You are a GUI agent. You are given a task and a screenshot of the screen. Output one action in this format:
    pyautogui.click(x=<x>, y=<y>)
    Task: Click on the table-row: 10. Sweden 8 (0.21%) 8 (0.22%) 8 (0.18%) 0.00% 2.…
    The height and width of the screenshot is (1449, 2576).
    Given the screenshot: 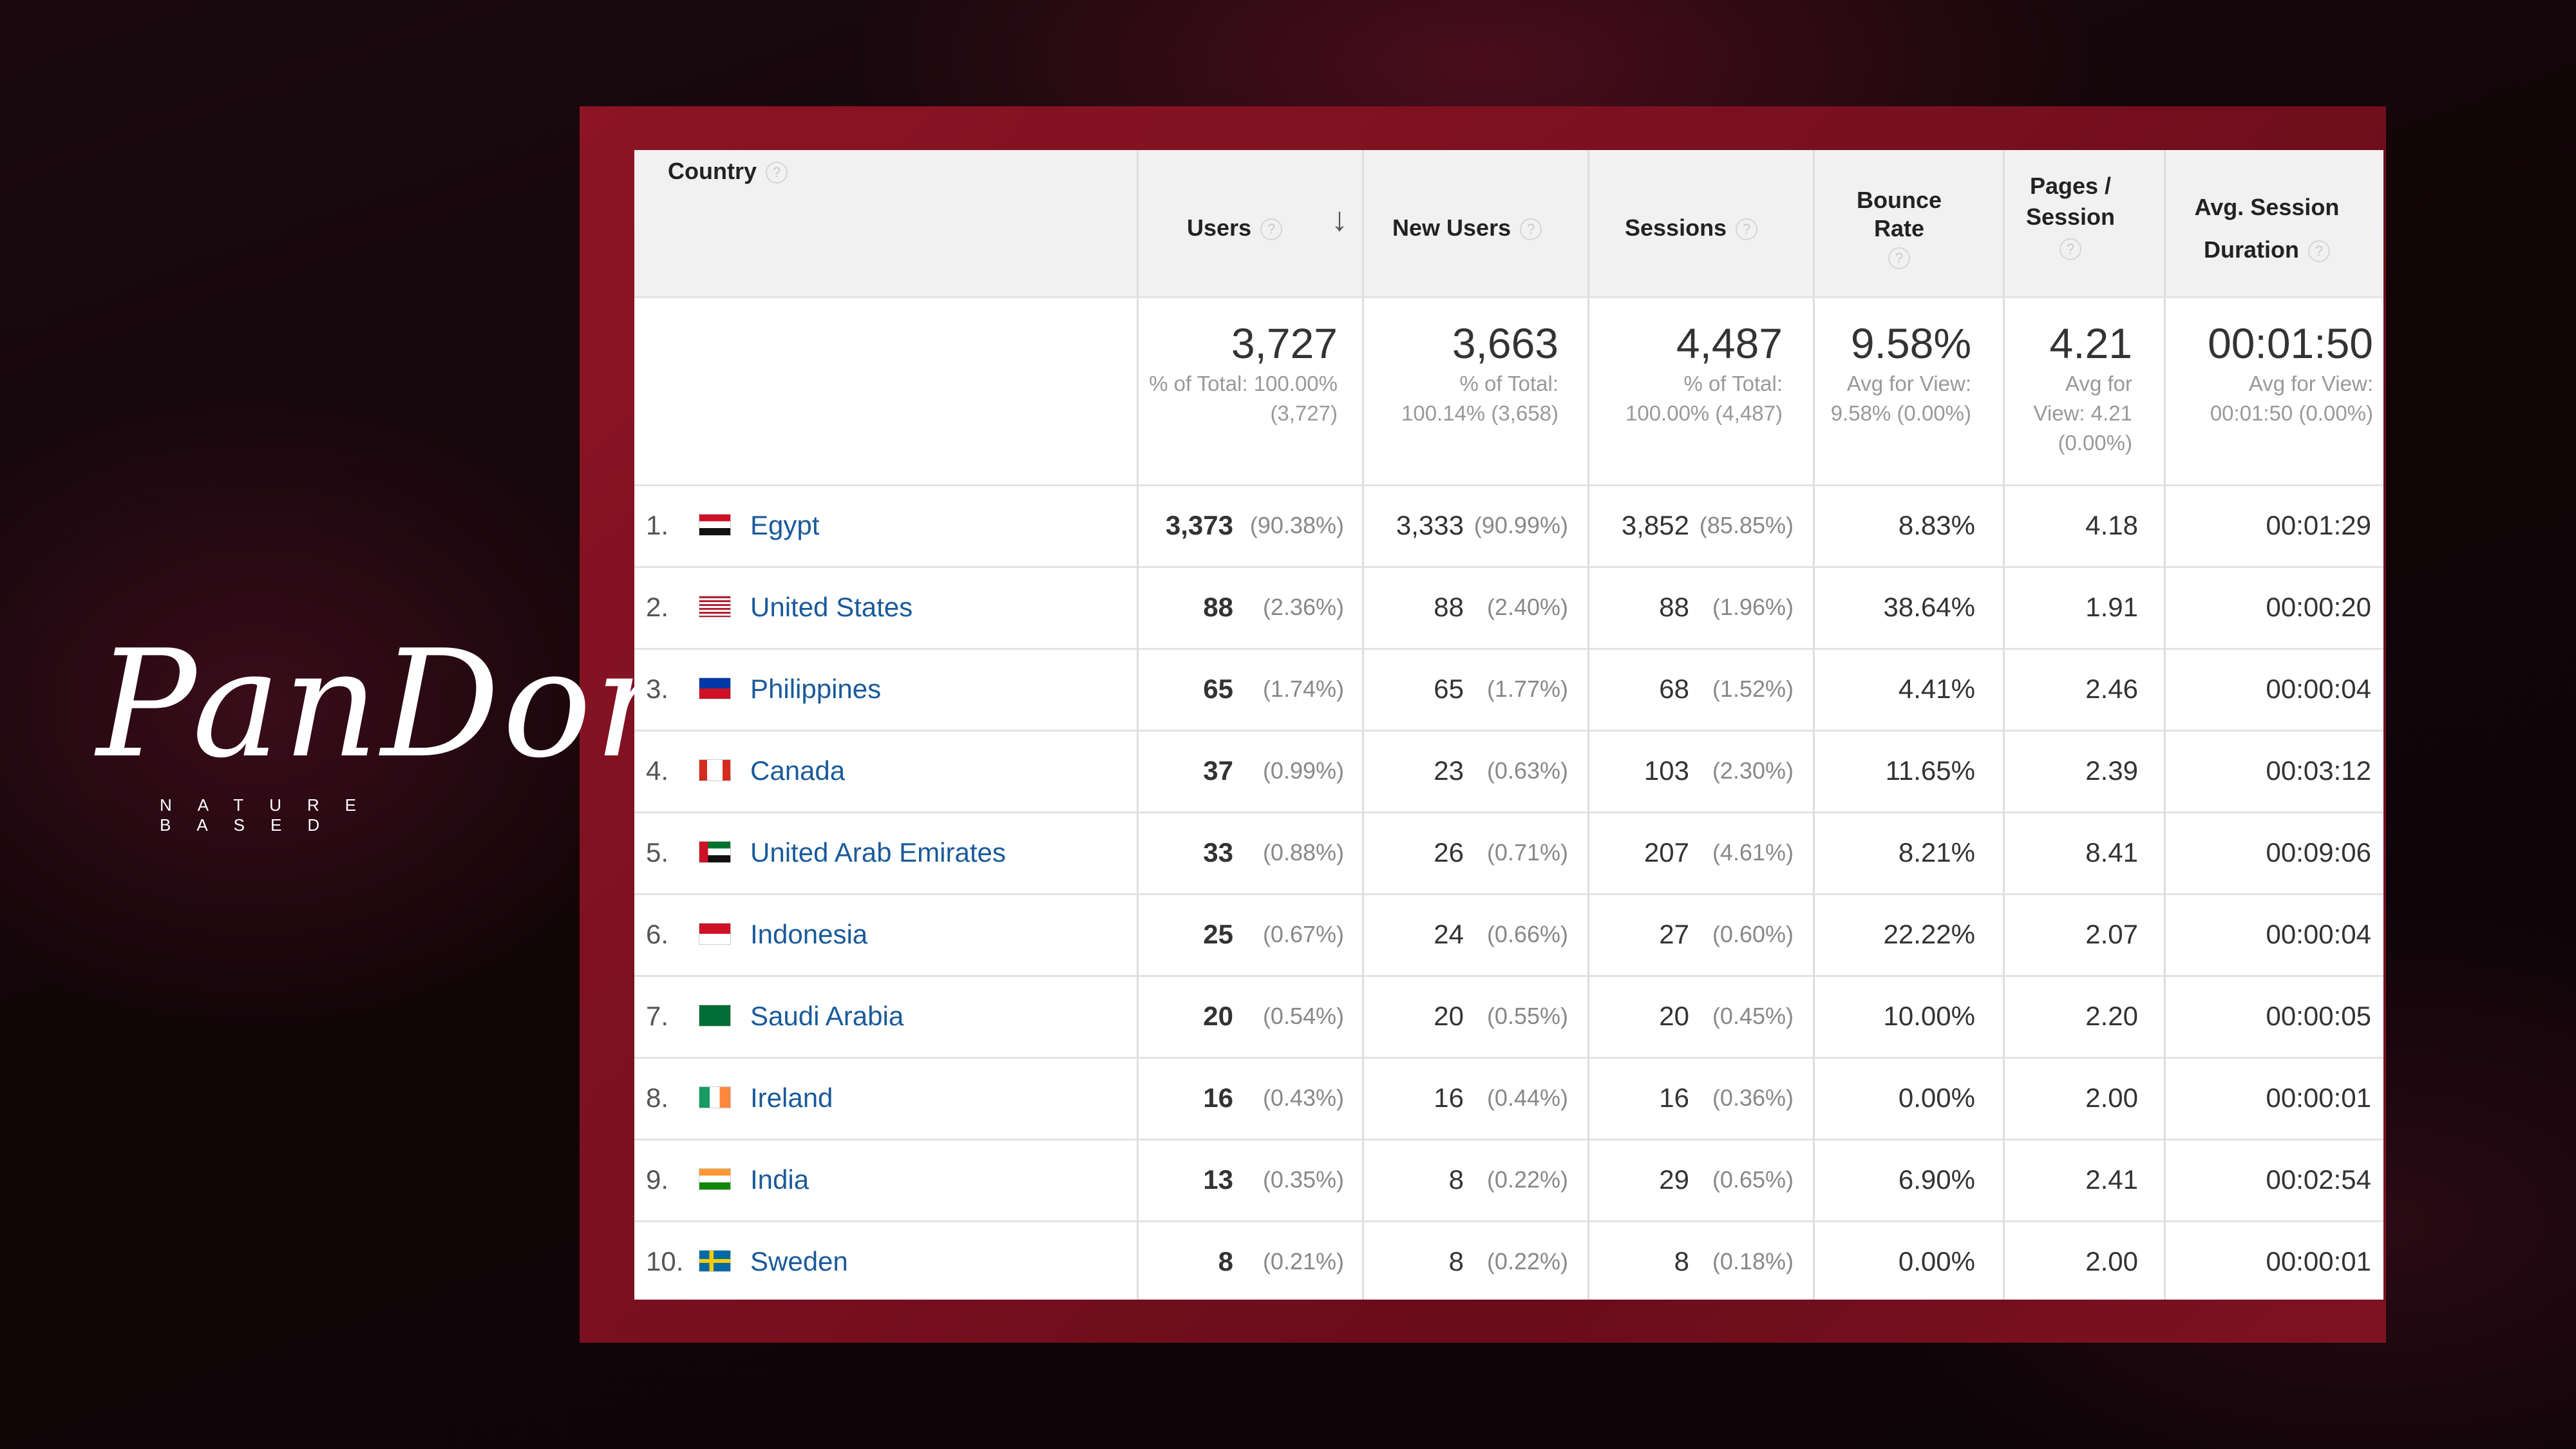 What is the action you would take?
    pyautogui.click(x=1508, y=1260)
    